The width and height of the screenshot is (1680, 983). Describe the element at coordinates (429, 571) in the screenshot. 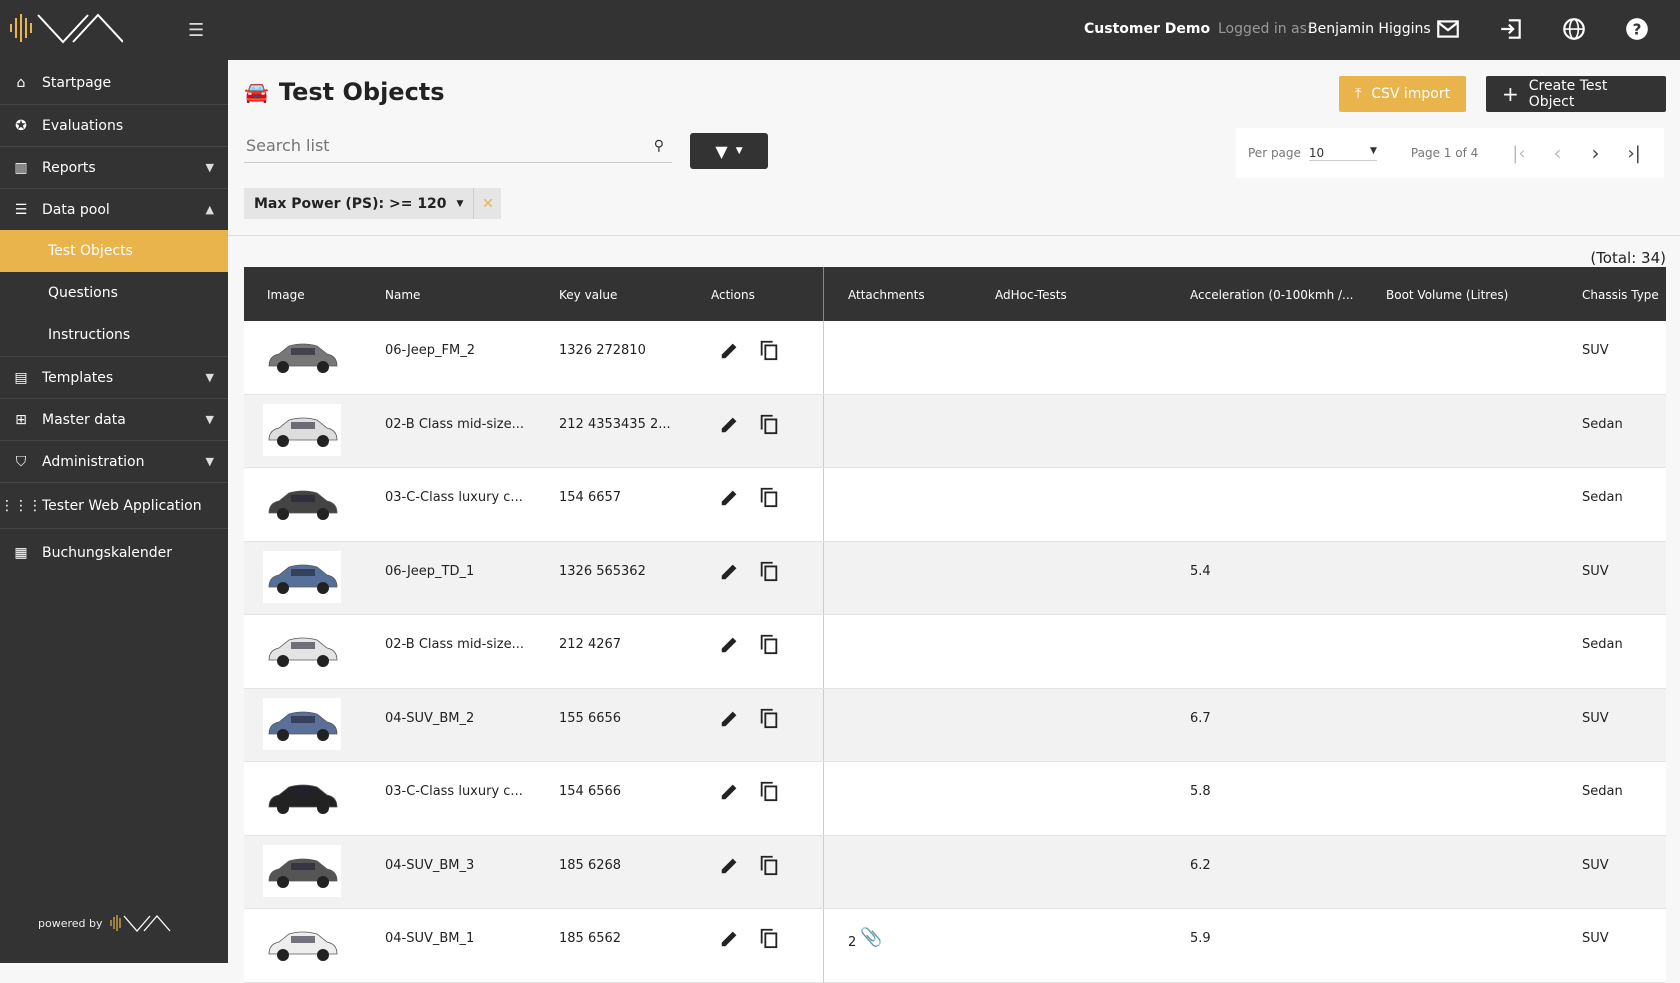

I see `cell-name: 06-Jeep_TD_1` at that location.